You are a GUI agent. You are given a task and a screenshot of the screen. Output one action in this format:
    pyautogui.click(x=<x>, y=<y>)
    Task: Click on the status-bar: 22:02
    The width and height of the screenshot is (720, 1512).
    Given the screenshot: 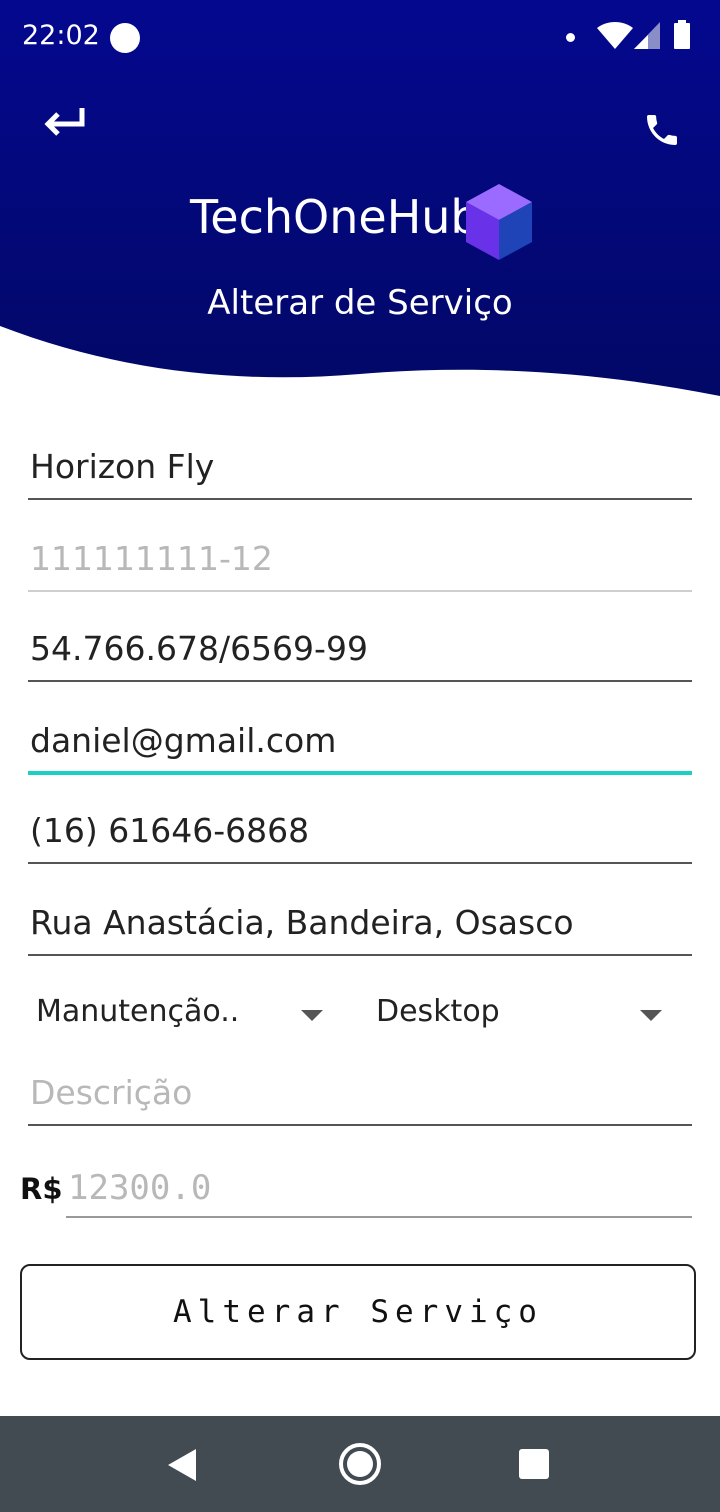 What is the action you would take?
    pyautogui.click(x=360, y=37)
    